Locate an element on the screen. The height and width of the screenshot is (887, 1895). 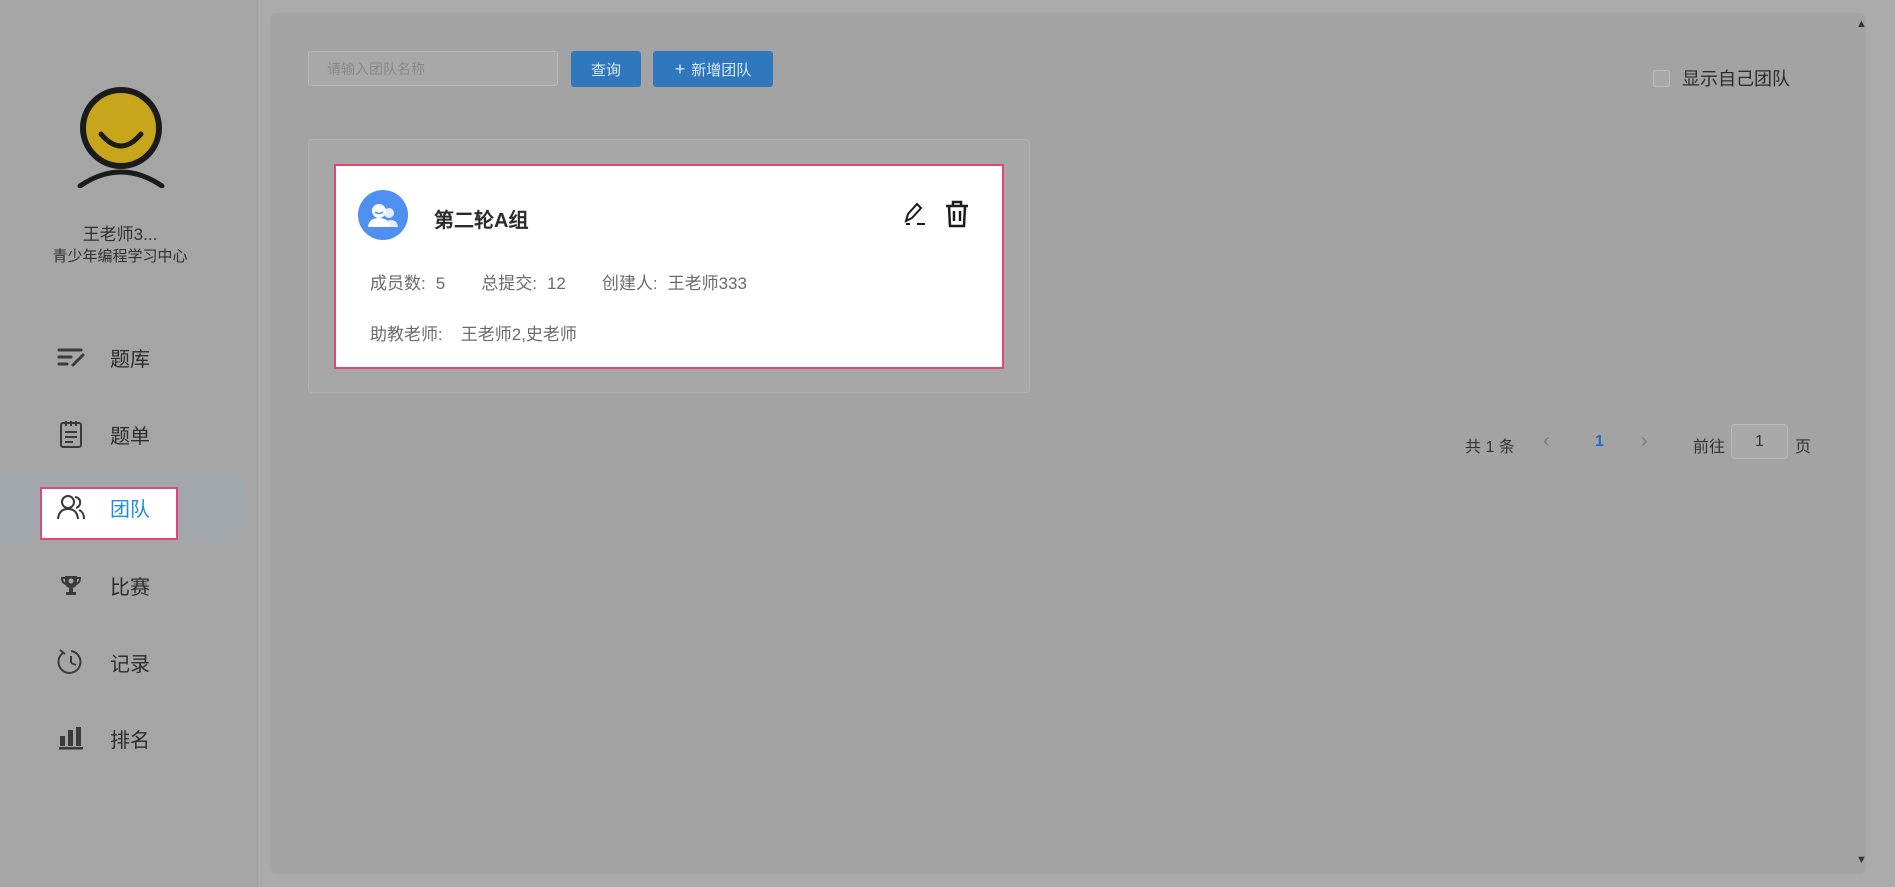
show-own-label: 显示自己团队 is located at coordinates (1736, 79).